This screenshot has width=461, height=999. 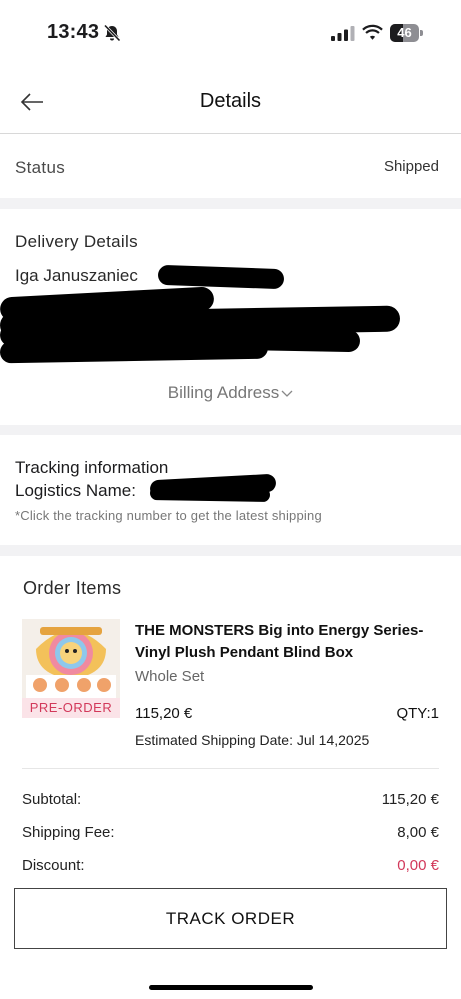 I want to click on tracking-title: Tracking information, so click(x=92, y=467).